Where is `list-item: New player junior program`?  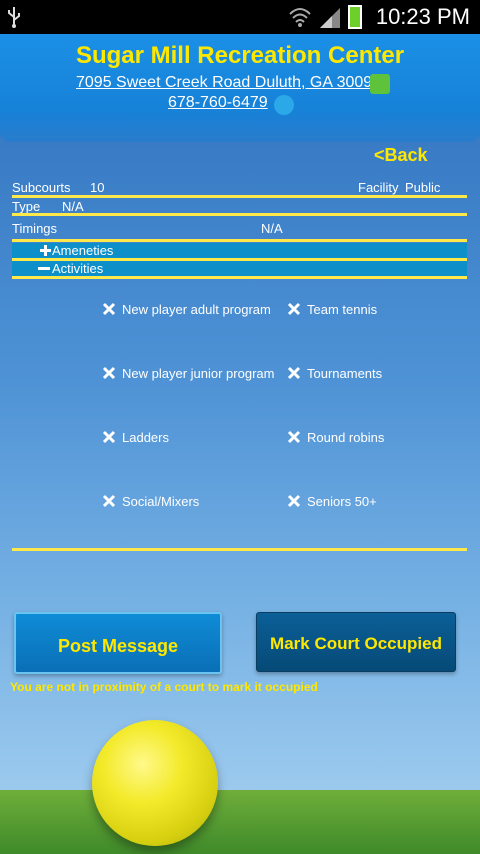
list-item: New player junior program is located at coordinates (188, 373).